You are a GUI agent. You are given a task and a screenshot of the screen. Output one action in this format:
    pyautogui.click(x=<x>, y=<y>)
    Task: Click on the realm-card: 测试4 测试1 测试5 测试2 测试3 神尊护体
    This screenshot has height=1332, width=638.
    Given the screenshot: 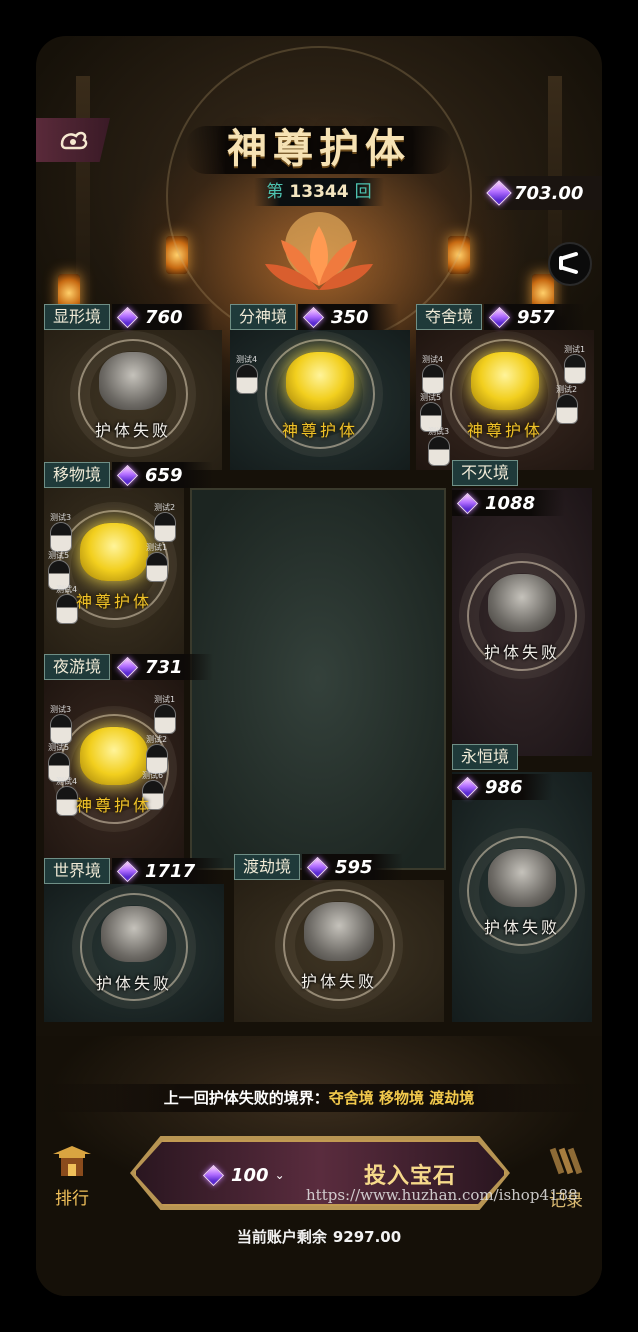 What is the action you would take?
    pyautogui.click(x=505, y=400)
    